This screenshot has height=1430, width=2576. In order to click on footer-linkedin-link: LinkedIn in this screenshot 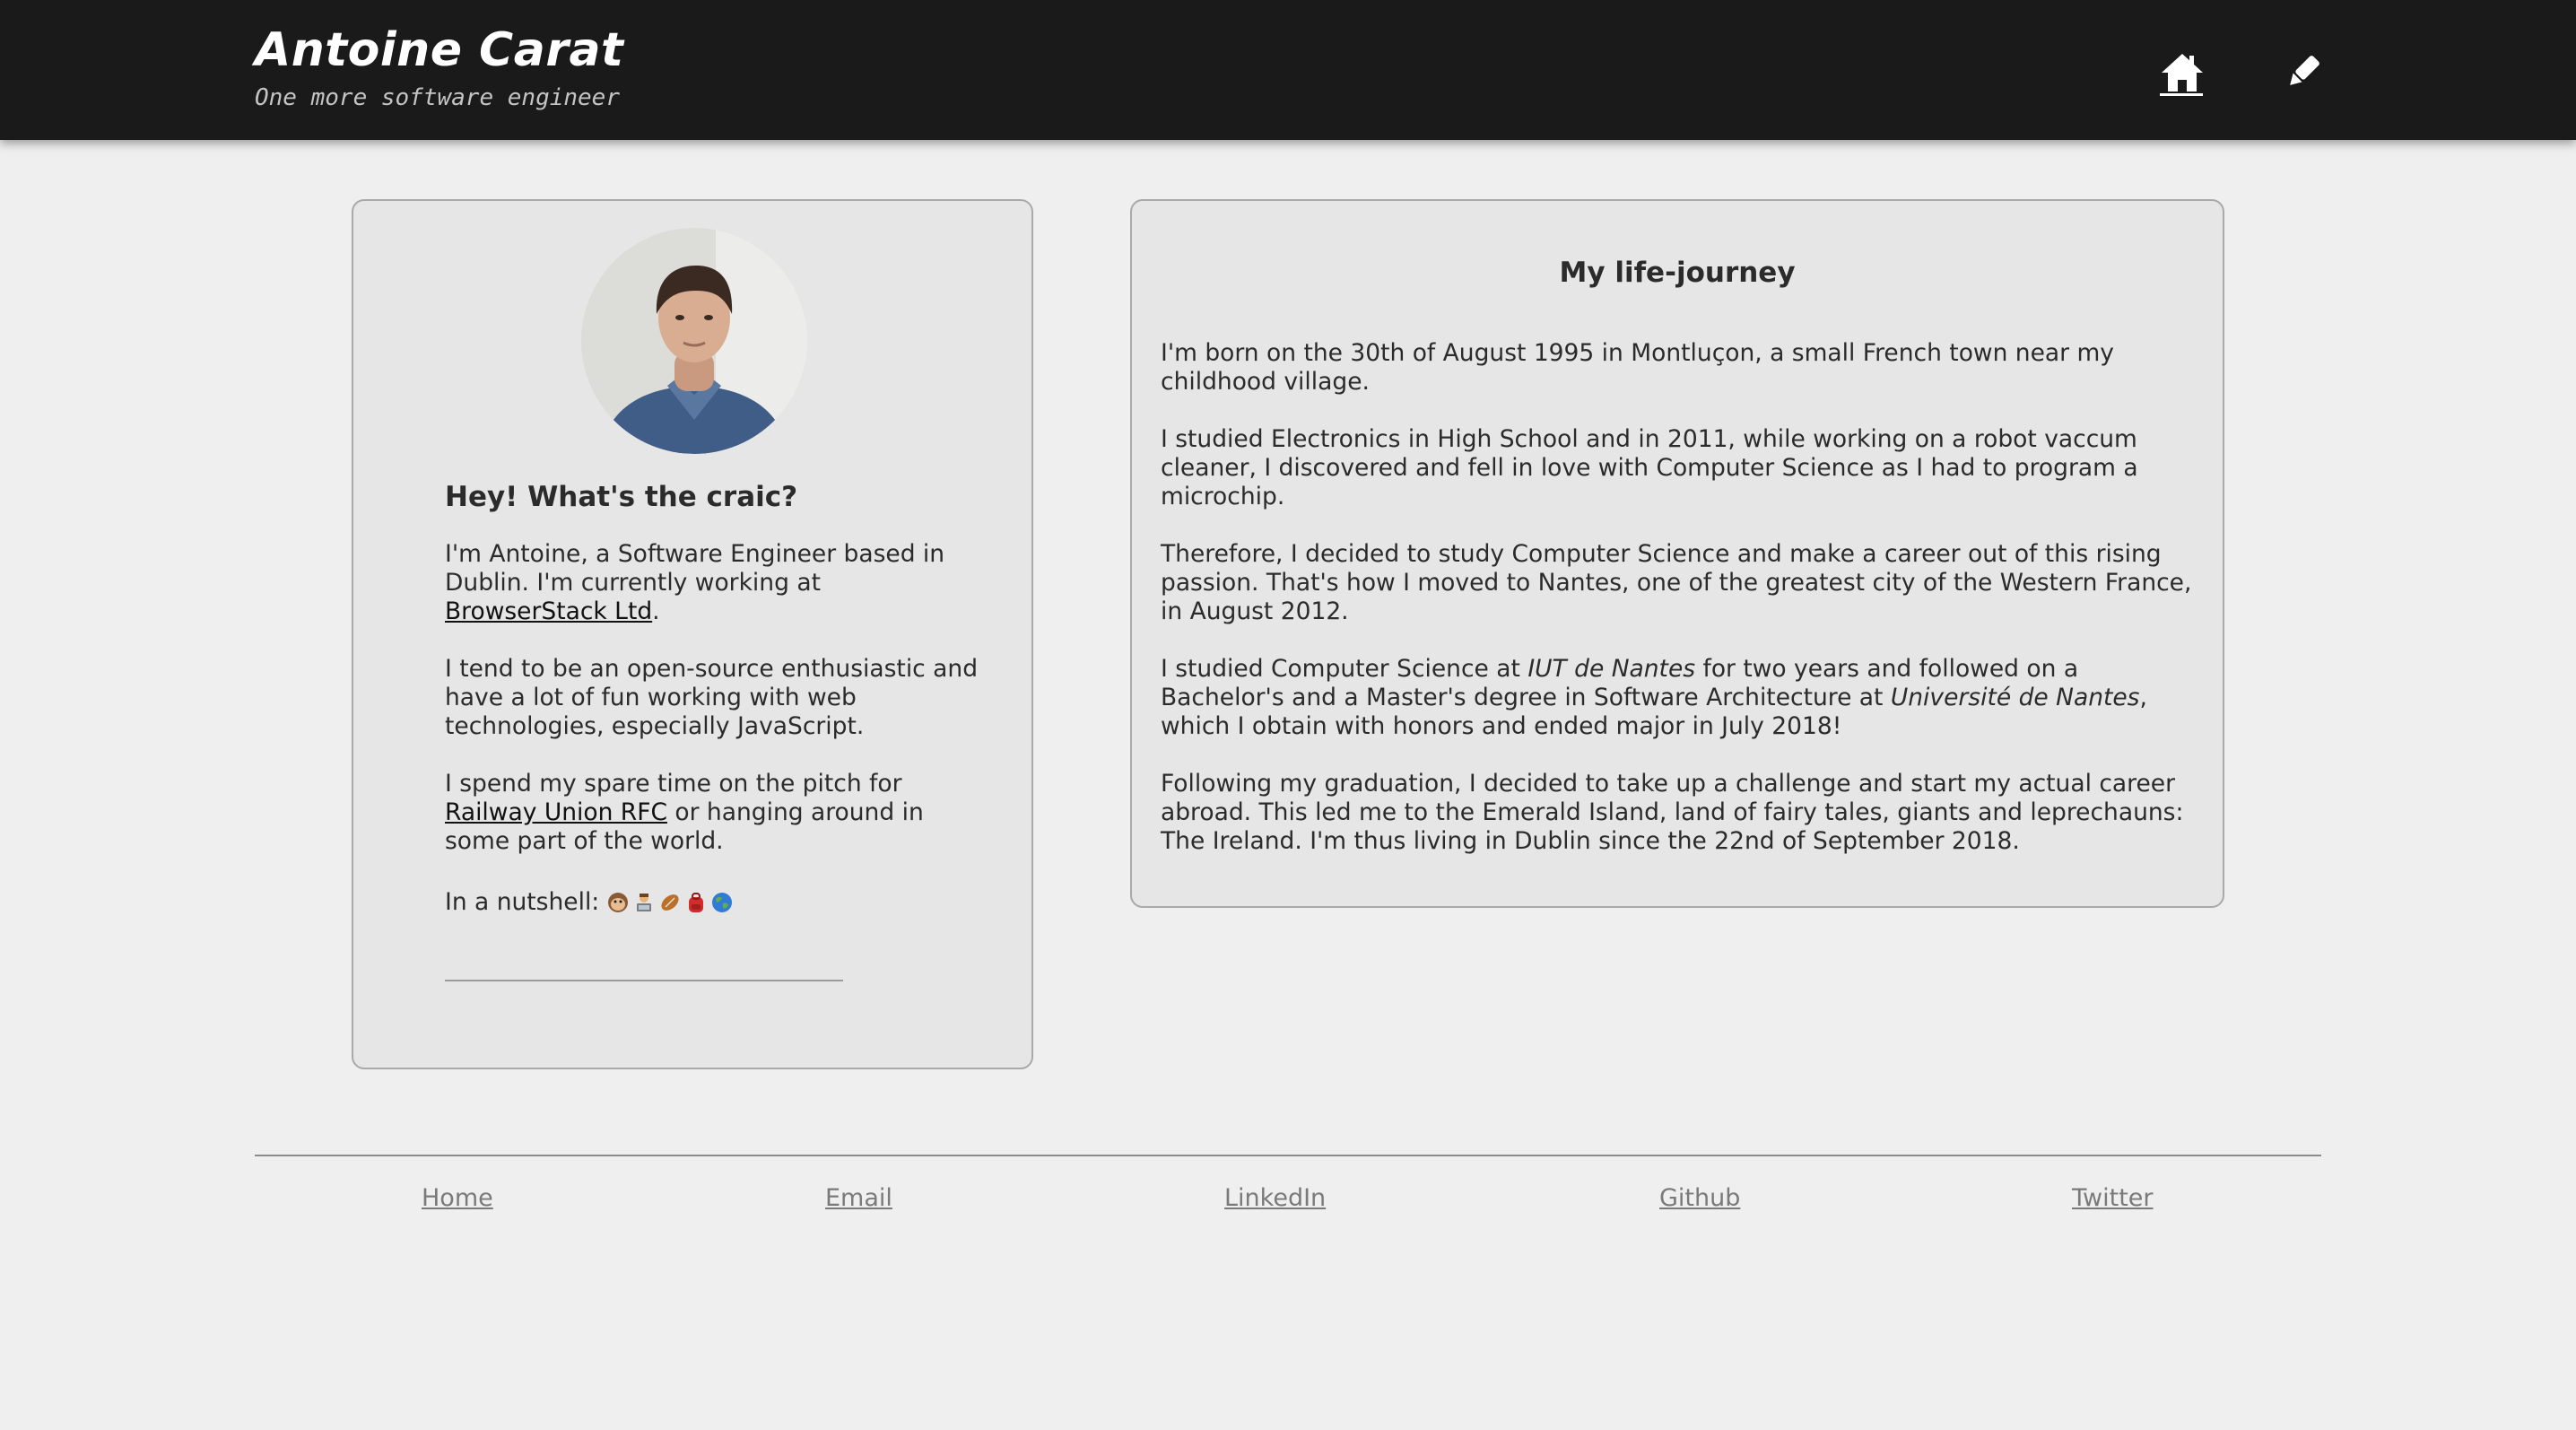, I will do `click(1275, 1198)`.